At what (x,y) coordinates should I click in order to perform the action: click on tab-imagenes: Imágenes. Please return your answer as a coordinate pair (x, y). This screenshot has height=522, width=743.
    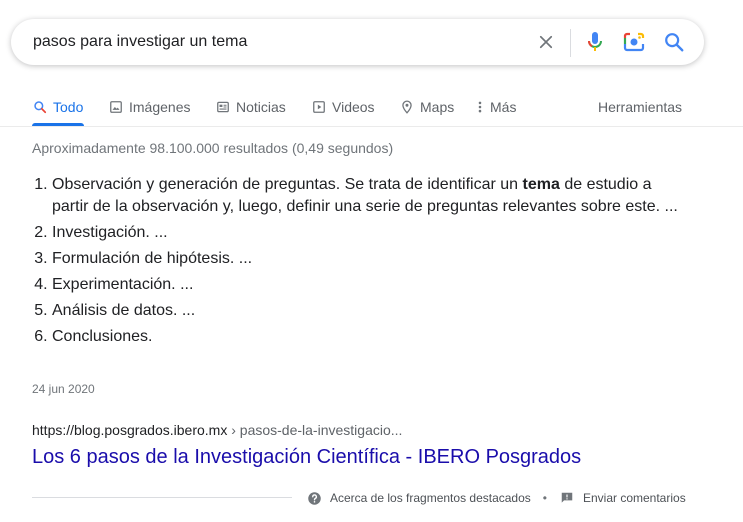
    Looking at the image, I should click on (149, 107).